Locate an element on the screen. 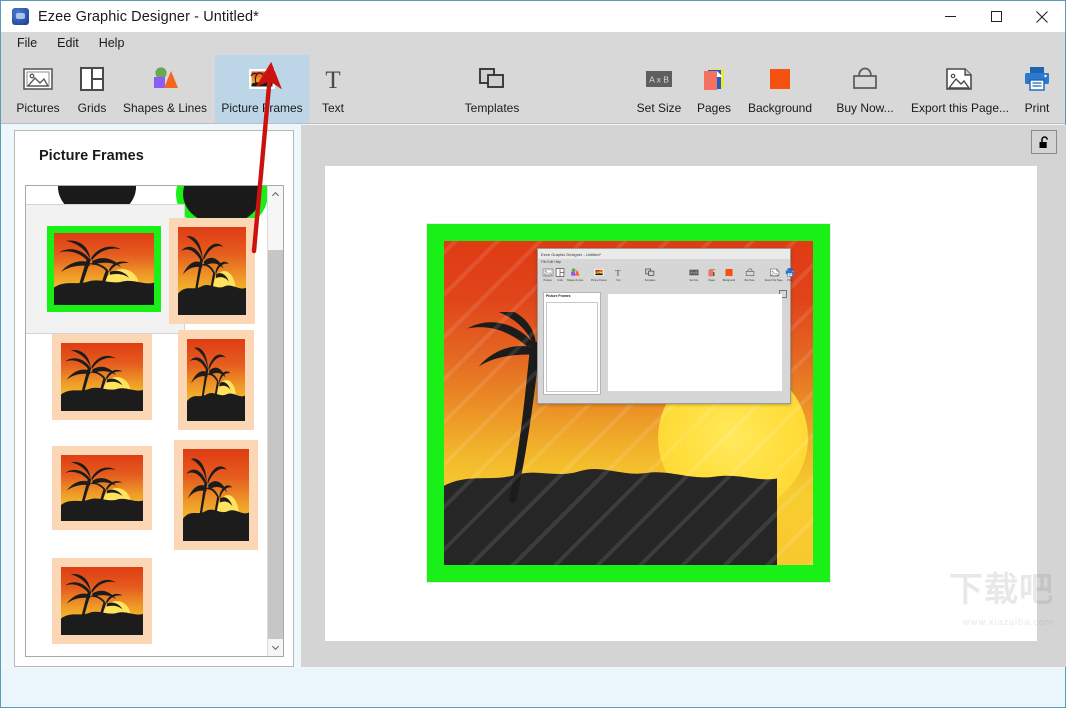 Image resolution: width=1066 pixels, height=709 pixels. picture-icon is located at coordinates (38, 79).